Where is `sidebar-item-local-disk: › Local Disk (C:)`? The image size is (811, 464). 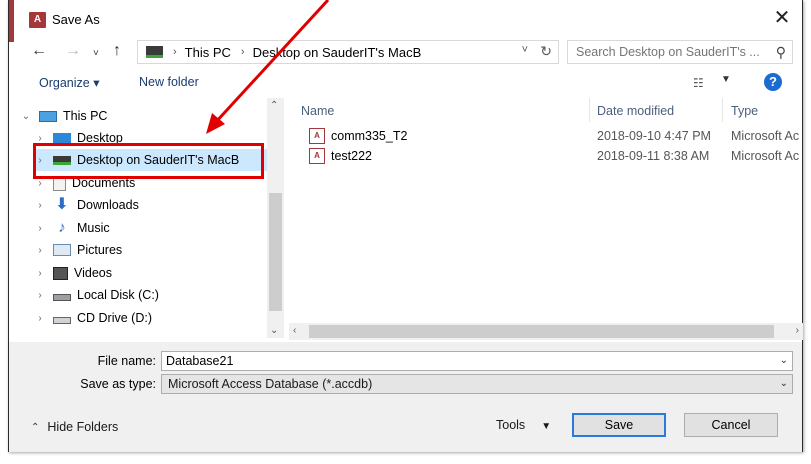 sidebar-item-local-disk: › Local Disk (C:) is located at coordinates (151, 295).